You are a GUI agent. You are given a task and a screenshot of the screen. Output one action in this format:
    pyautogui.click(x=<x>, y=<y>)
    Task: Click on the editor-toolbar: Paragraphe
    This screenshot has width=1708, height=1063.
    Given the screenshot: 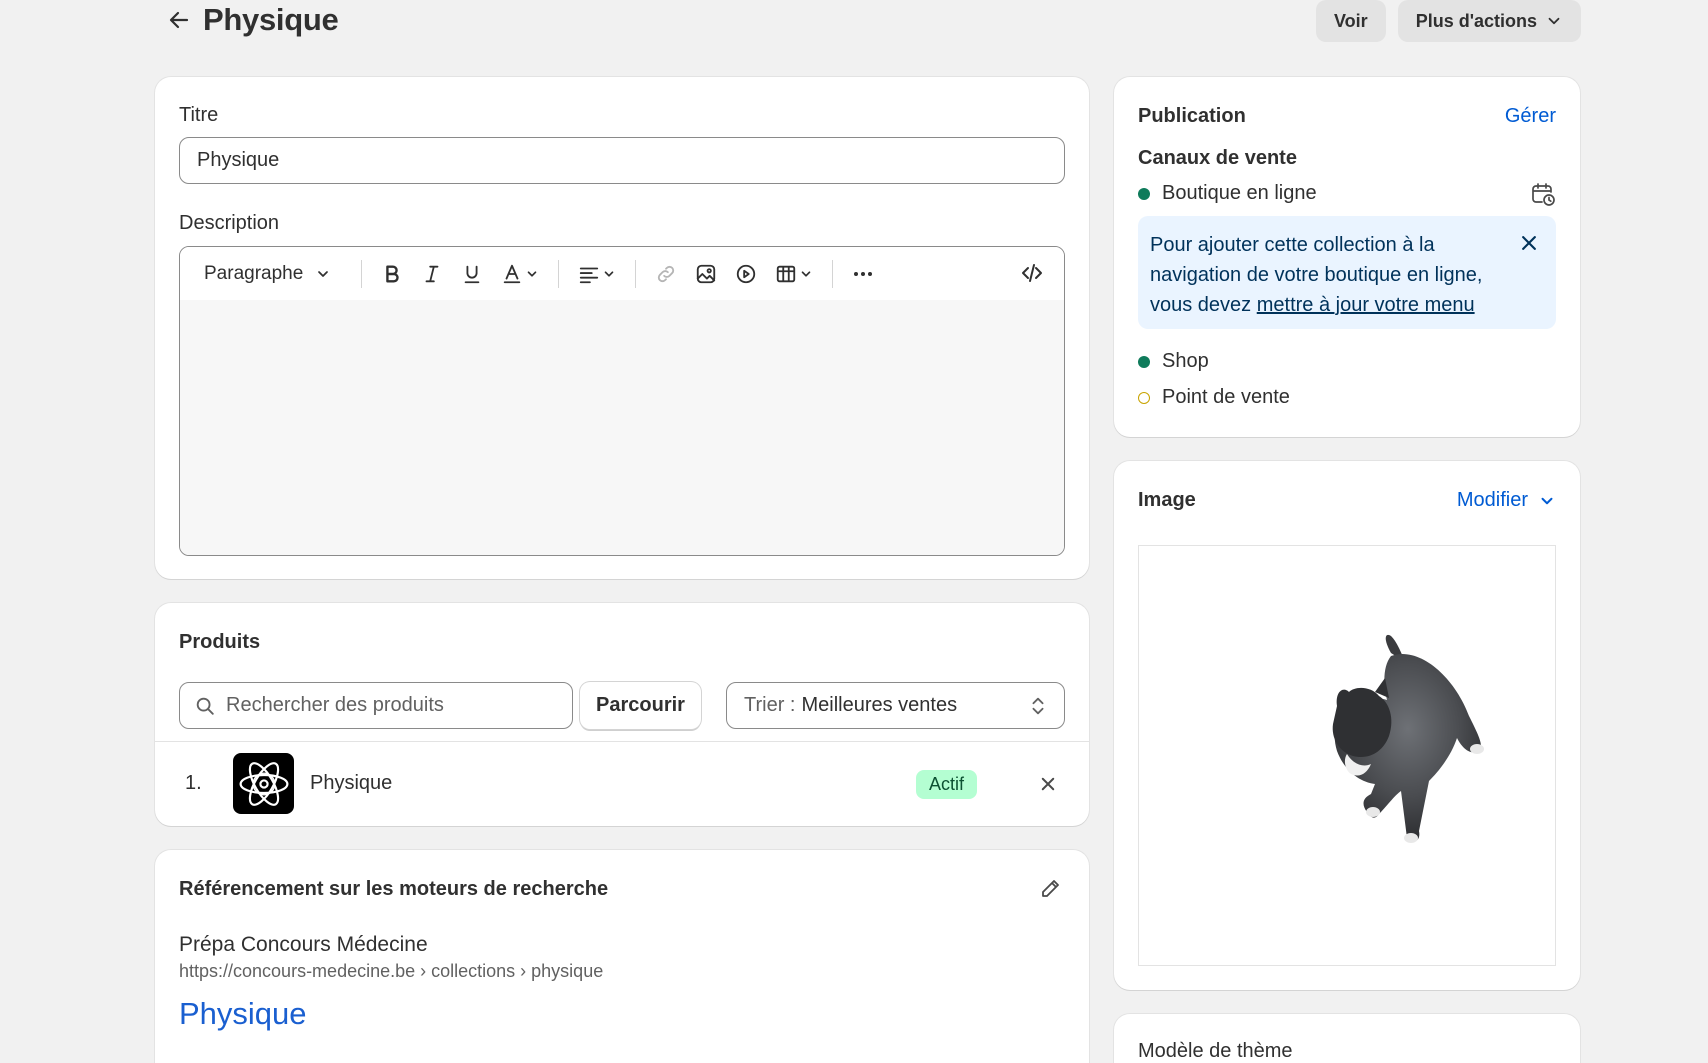 What is the action you would take?
    pyautogui.click(x=622, y=273)
    